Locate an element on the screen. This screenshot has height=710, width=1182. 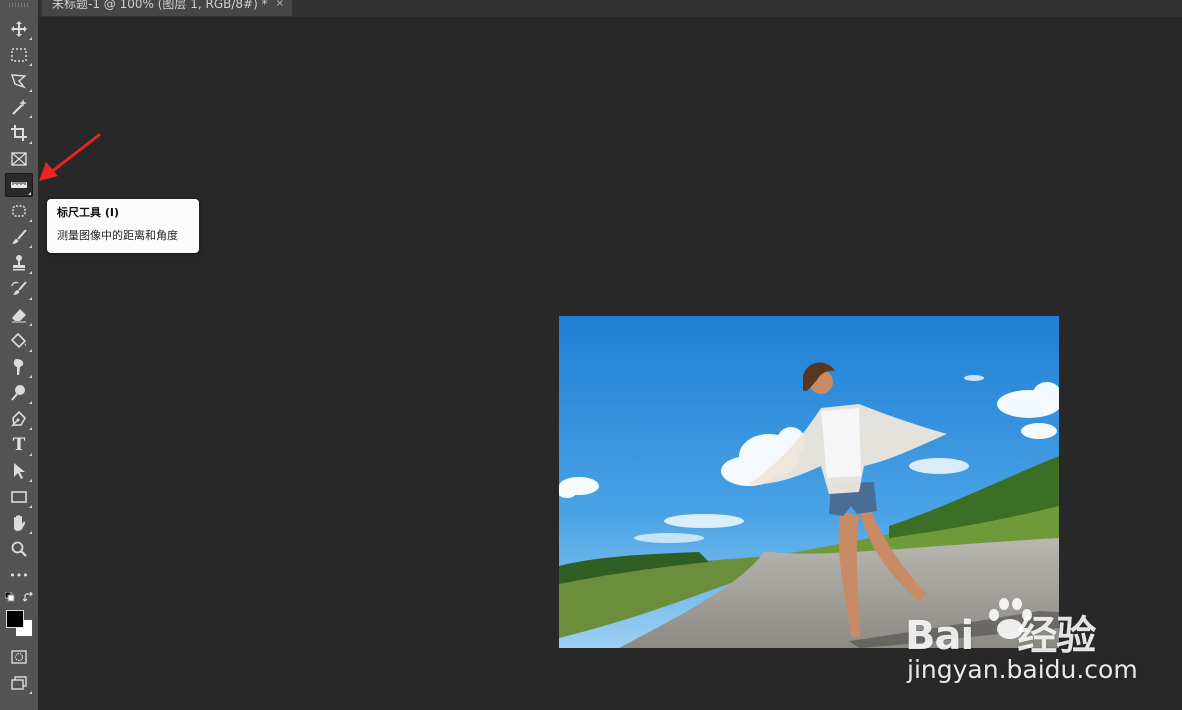
crop-tool-button is located at coordinates (19, 133).